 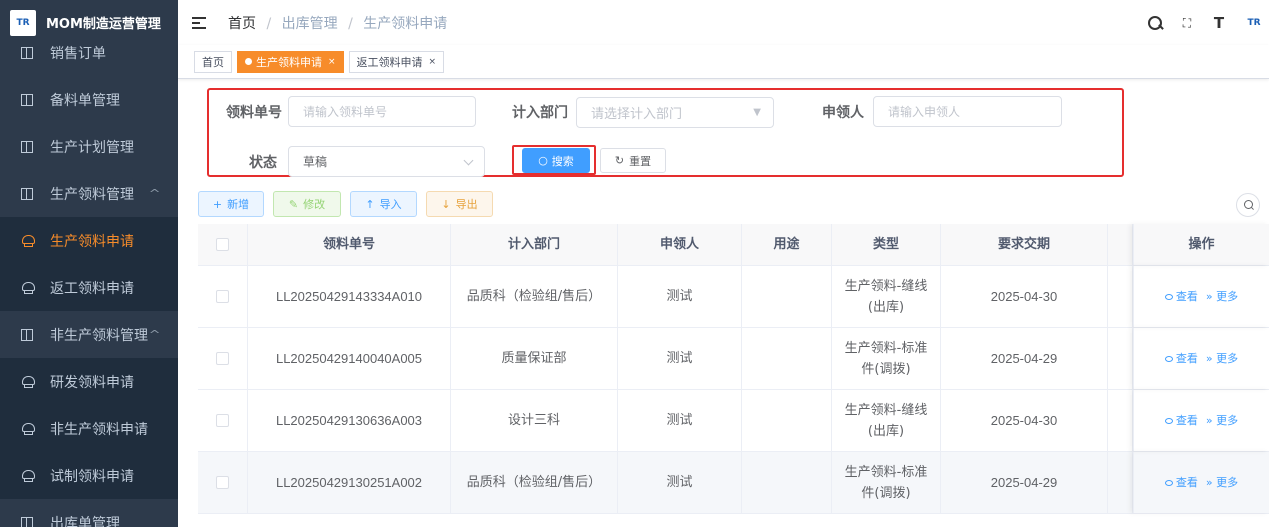 I want to click on sidebar-item-label: 生产领料管理, so click(x=92, y=194).